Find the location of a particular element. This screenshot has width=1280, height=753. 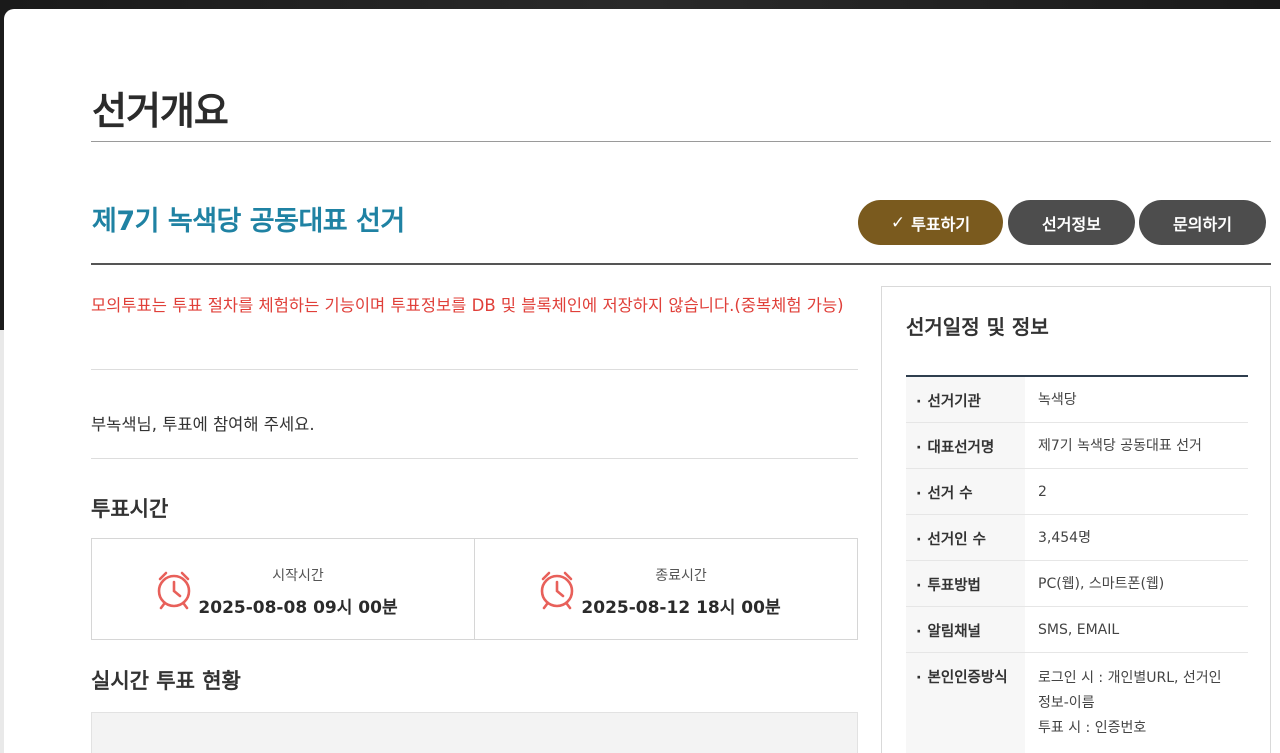

info-row: · 알림채널 SMS, EMAIL is located at coordinates (1077, 630).